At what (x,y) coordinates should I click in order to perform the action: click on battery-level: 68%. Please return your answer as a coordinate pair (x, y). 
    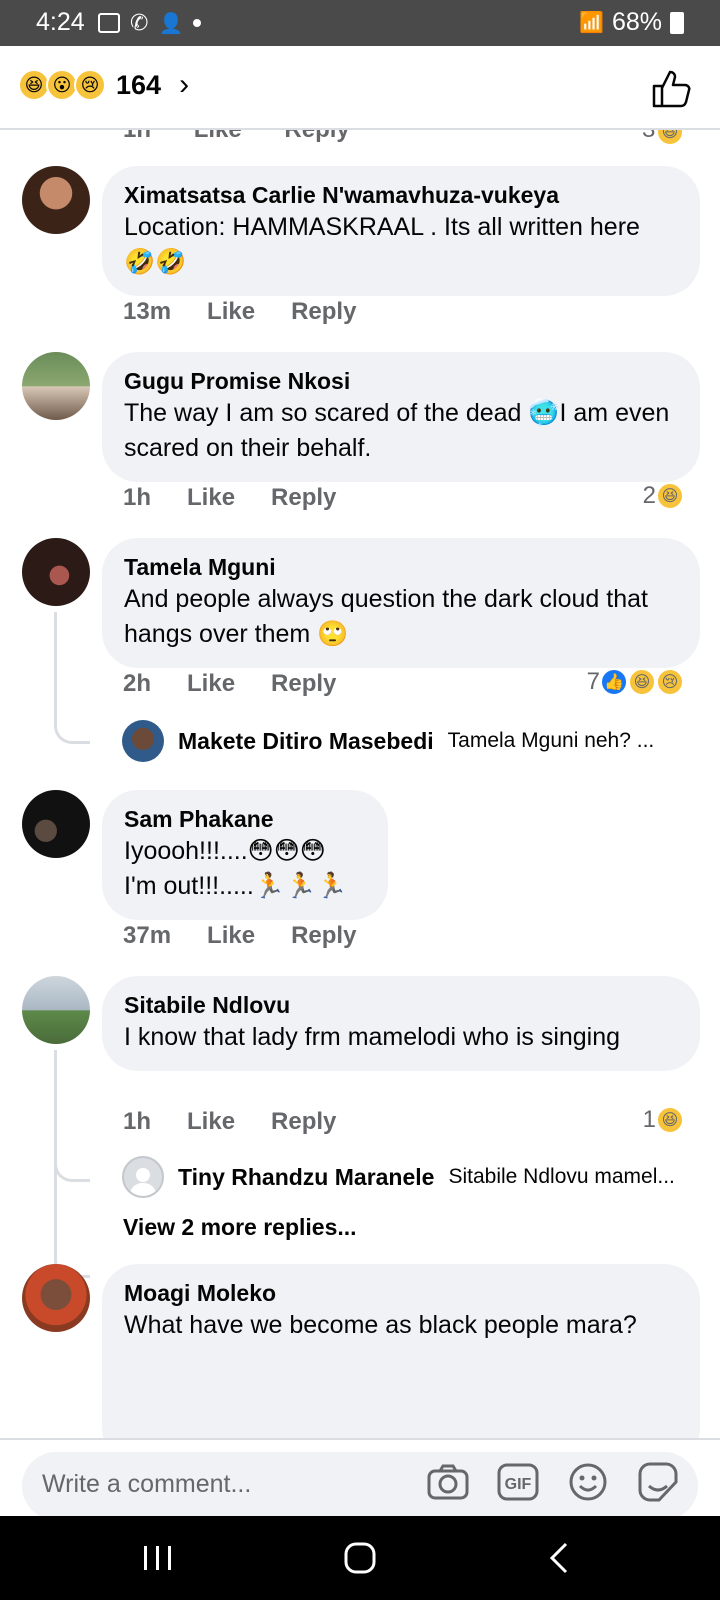
    Looking at the image, I should click on (636, 22).